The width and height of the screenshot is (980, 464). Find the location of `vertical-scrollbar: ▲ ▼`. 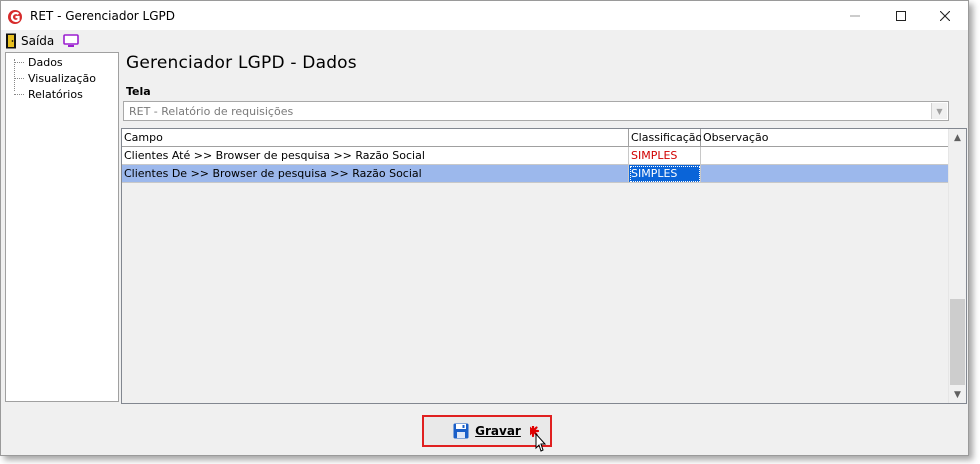

vertical-scrollbar: ▲ ▼ is located at coordinates (957, 266).